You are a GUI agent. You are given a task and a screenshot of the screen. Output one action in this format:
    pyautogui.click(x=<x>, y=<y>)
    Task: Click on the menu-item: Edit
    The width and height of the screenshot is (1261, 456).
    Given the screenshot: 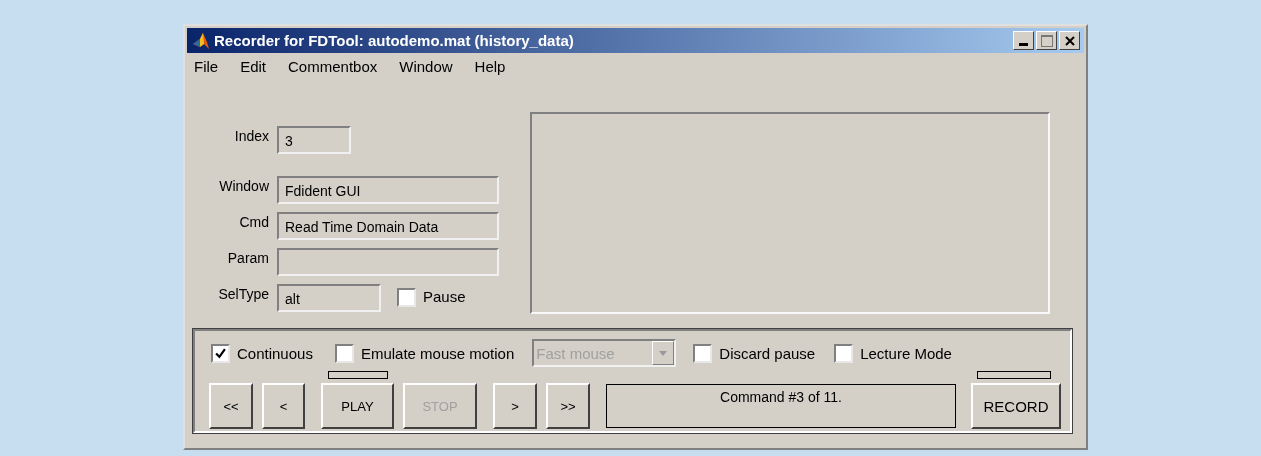 What is the action you would take?
    pyautogui.click(x=253, y=66)
    